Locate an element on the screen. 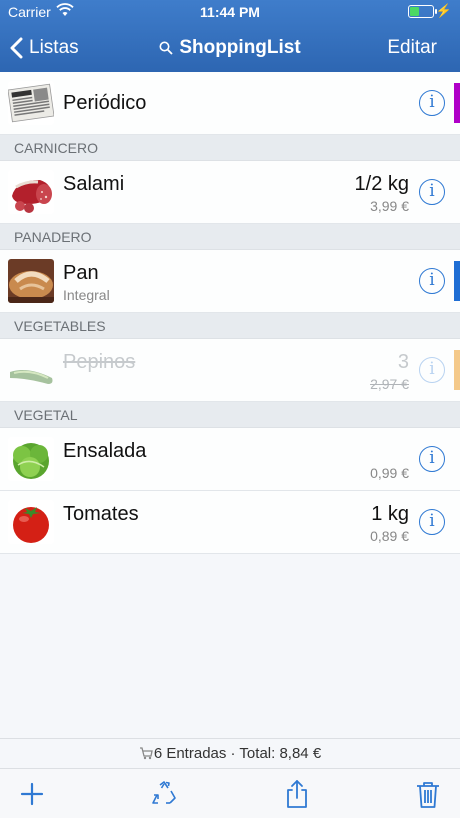  cart-icon is located at coordinates (146, 756).